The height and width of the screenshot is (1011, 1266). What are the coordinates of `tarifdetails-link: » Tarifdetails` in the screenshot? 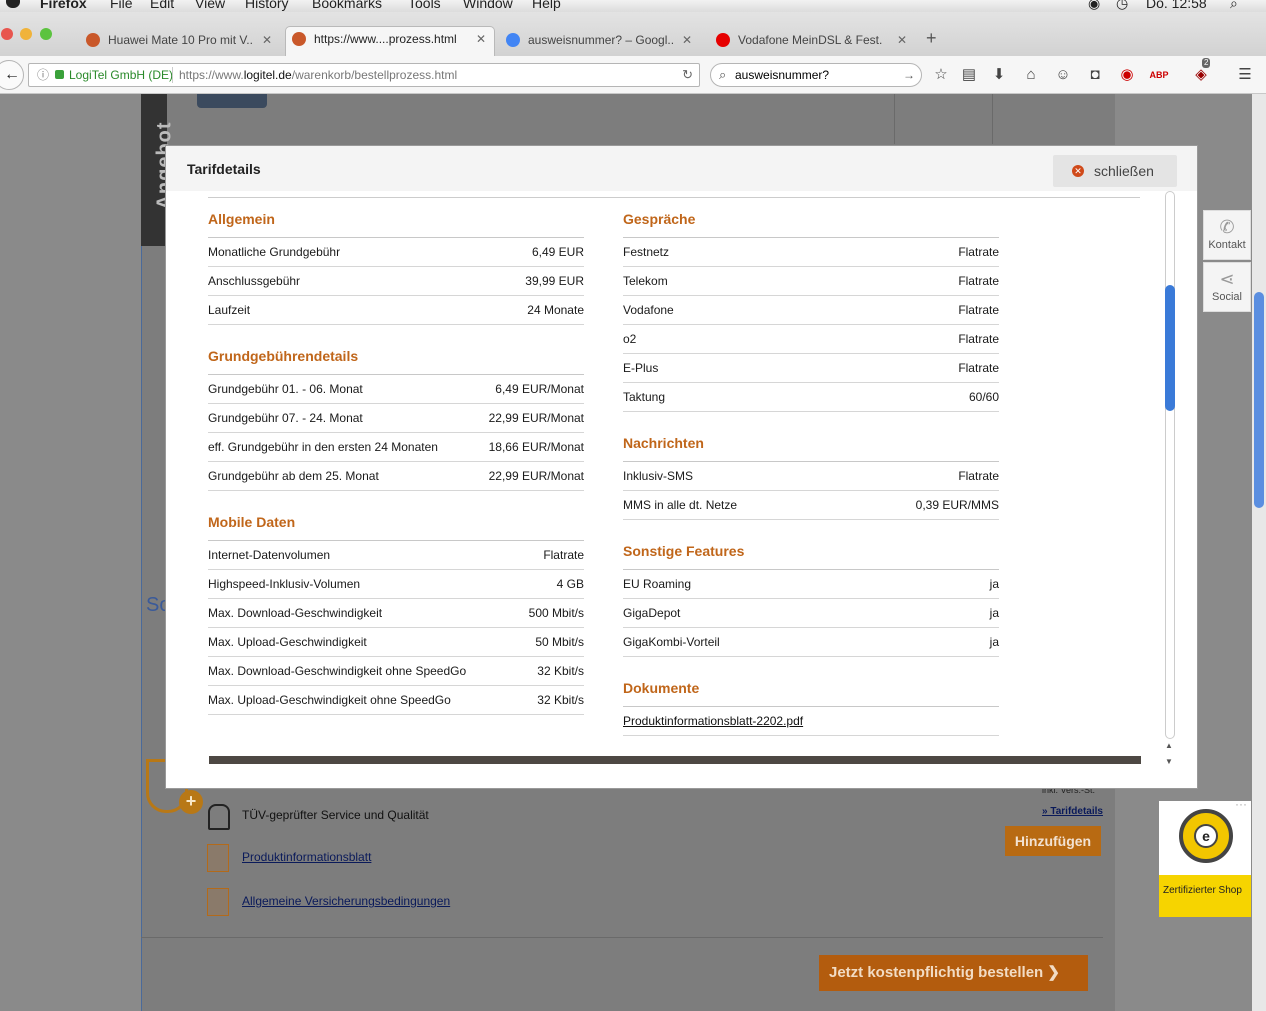 It's located at (1072, 811).